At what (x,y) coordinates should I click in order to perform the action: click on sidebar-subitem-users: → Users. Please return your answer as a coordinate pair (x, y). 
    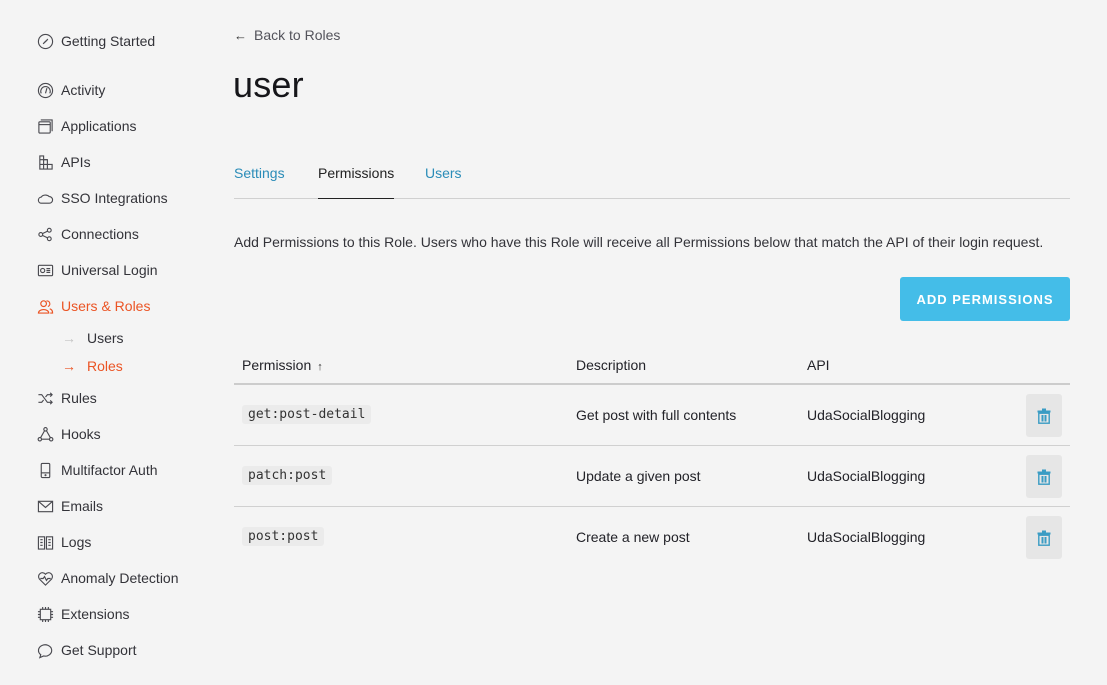
    Looking at the image, I should click on (93, 338).